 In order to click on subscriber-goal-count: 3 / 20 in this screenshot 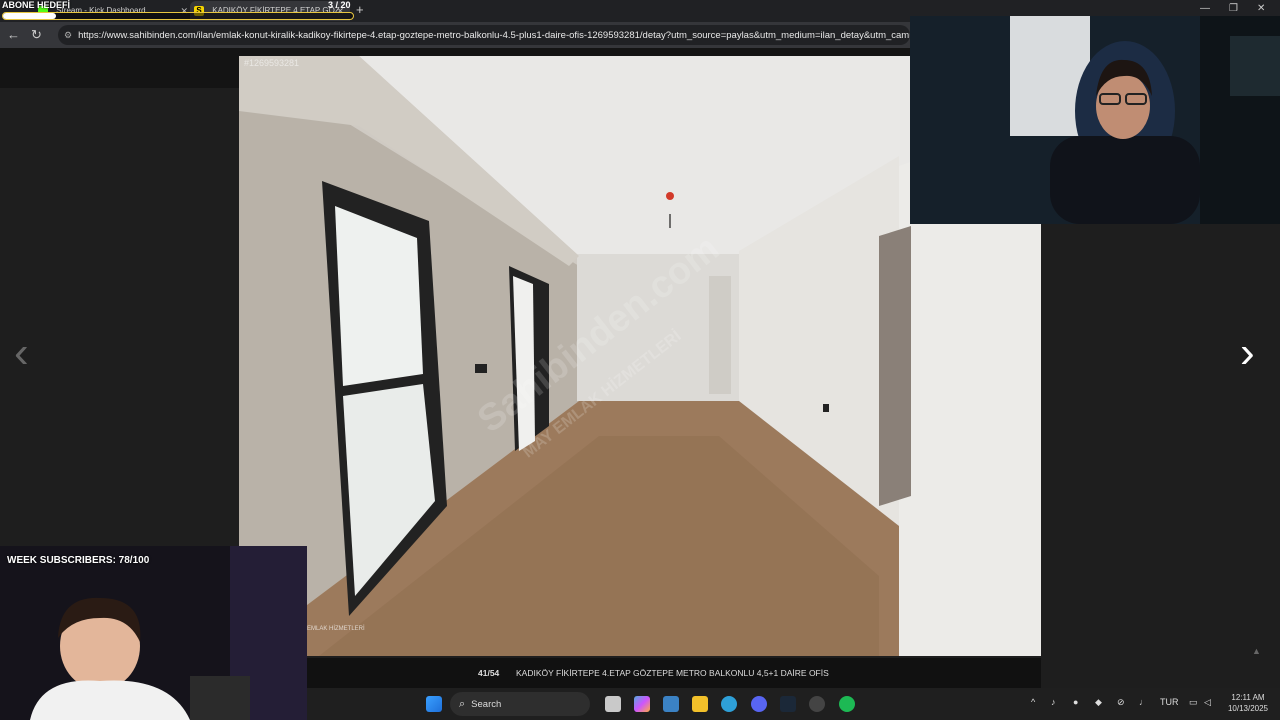, I will do `click(339, 5)`.